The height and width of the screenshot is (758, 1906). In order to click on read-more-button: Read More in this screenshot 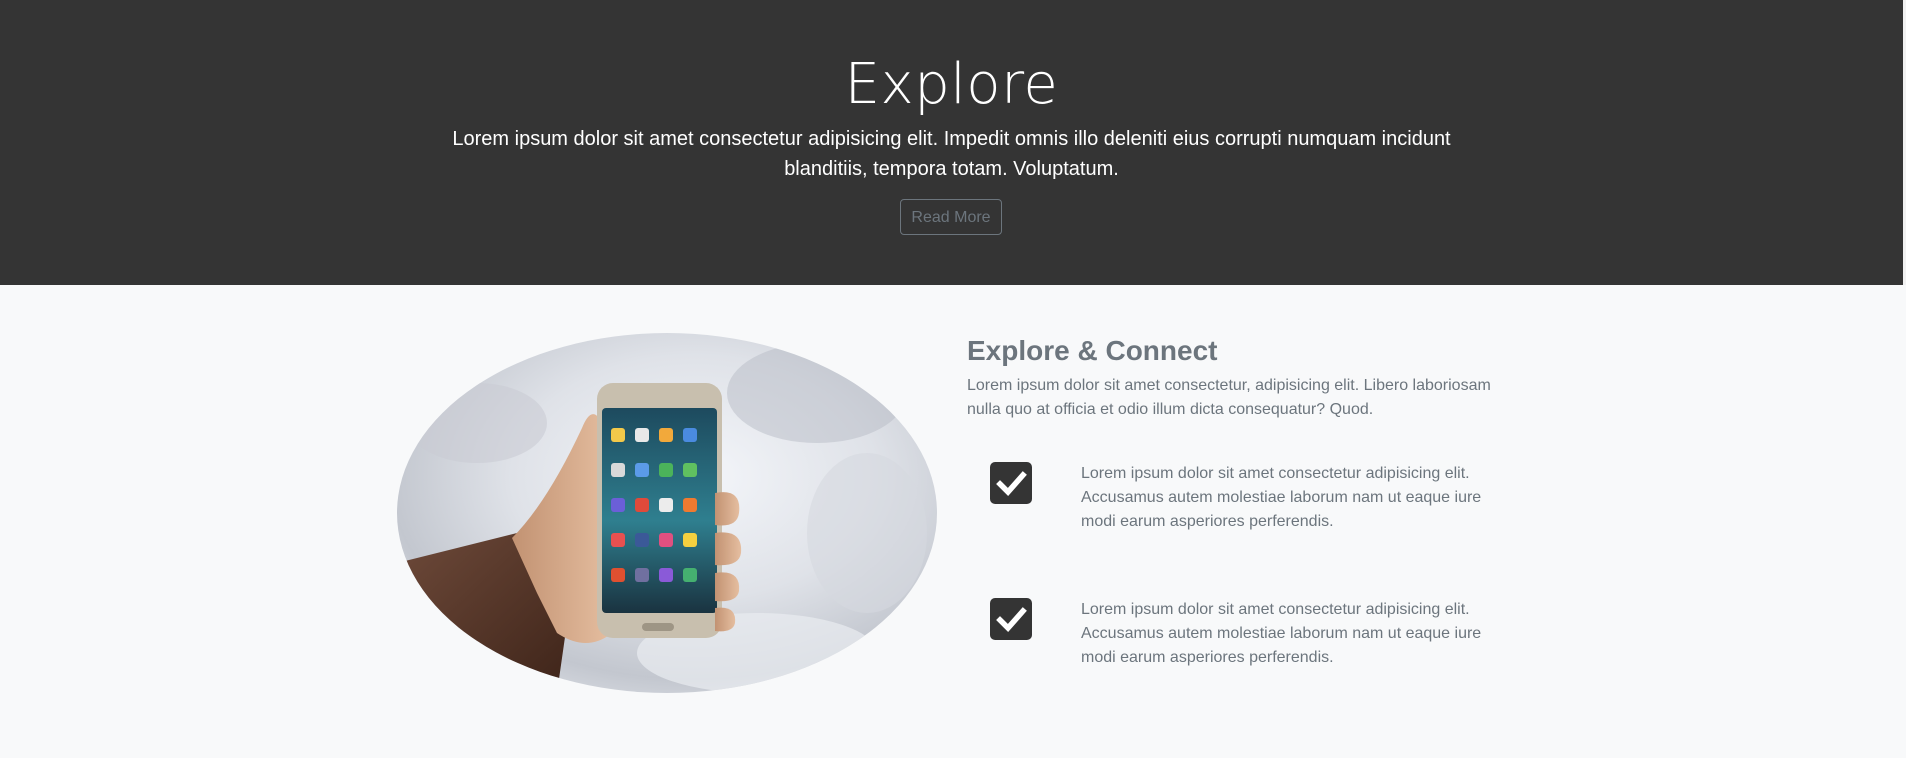, I will do `click(951, 217)`.